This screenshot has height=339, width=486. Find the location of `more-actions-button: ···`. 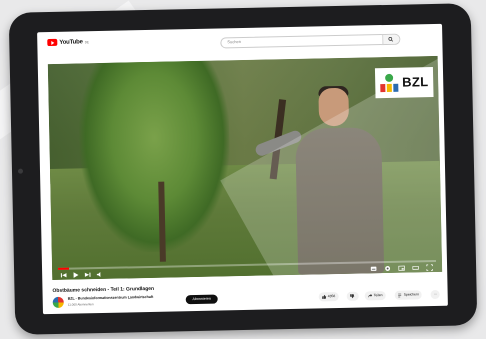

more-actions-button: ··· is located at coordinates (435, 294).